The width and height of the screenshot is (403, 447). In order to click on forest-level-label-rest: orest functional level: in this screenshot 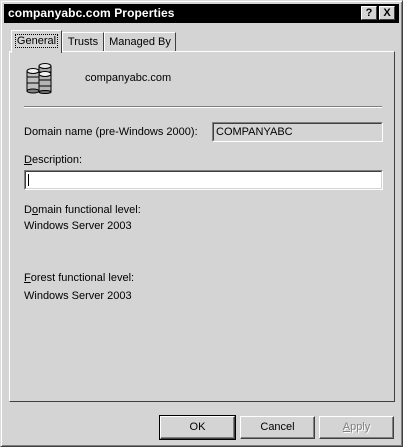, I will do `click(82, 278)`.